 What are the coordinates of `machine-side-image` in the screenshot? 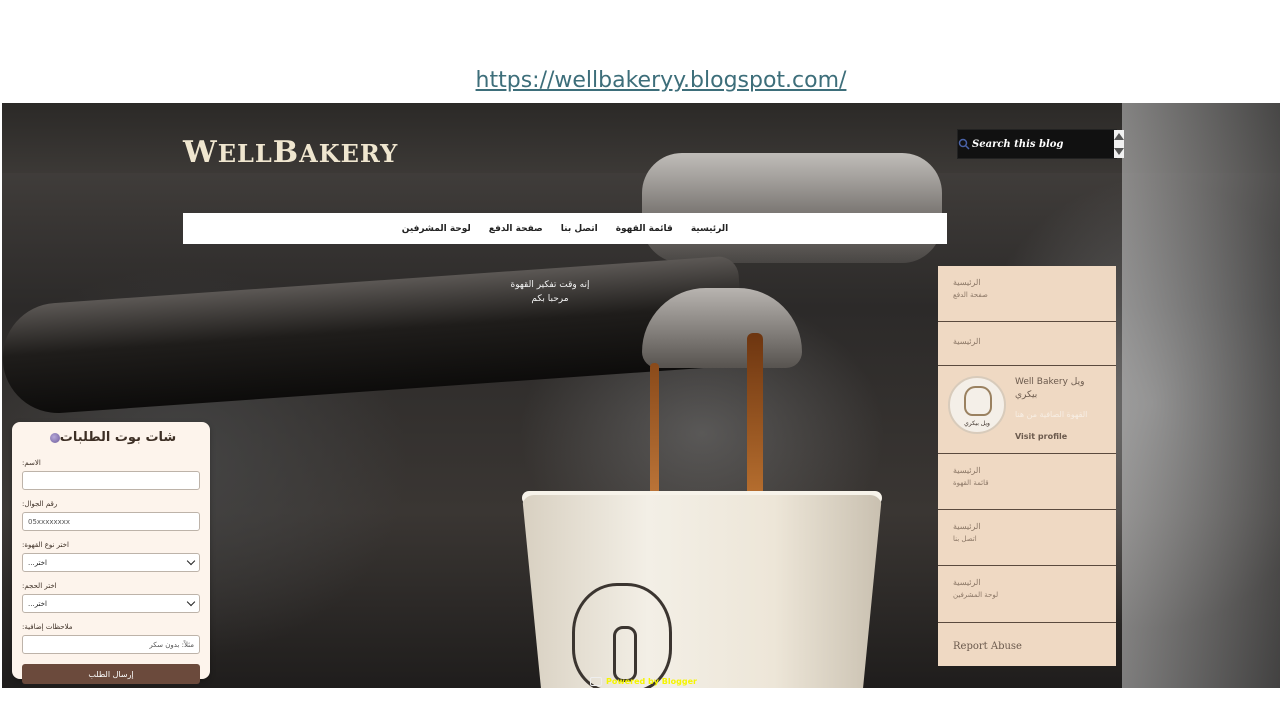 It's located at (1201, 395).